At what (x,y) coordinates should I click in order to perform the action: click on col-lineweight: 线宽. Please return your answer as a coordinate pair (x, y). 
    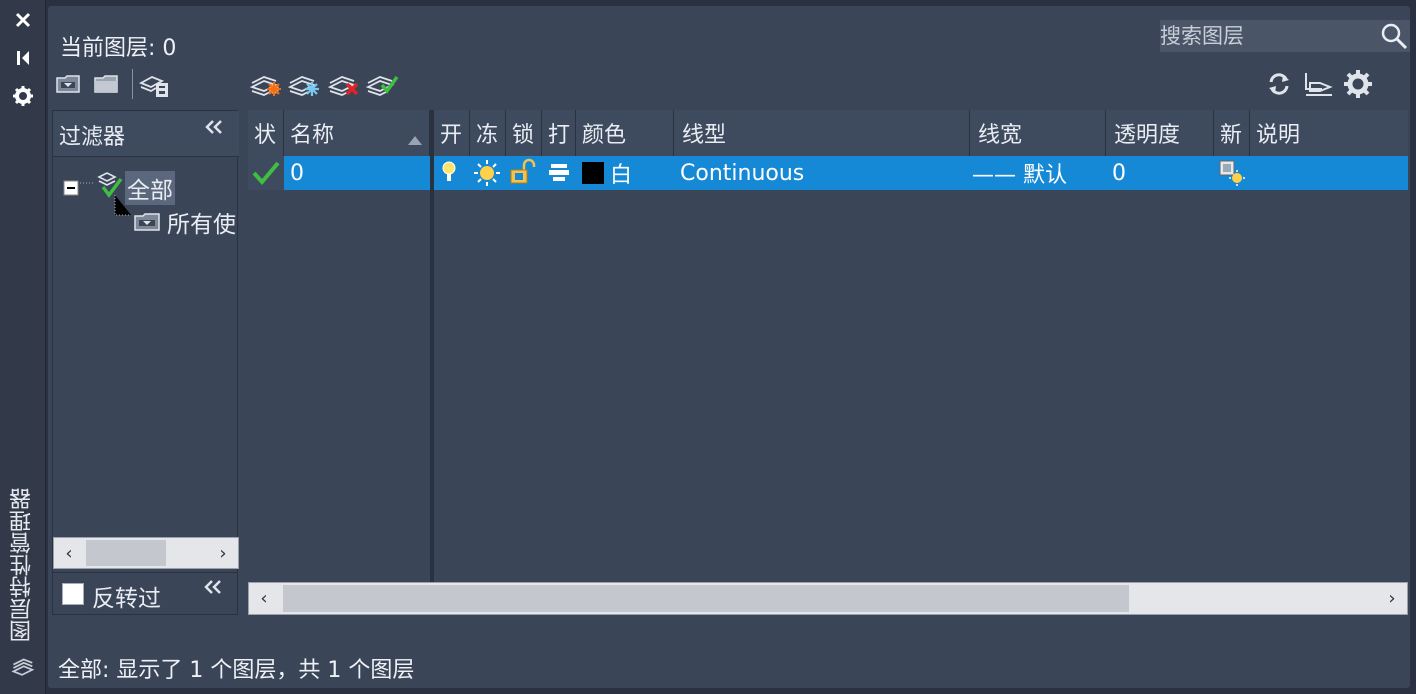
    Looking at the image, I should click on (1038, 133).